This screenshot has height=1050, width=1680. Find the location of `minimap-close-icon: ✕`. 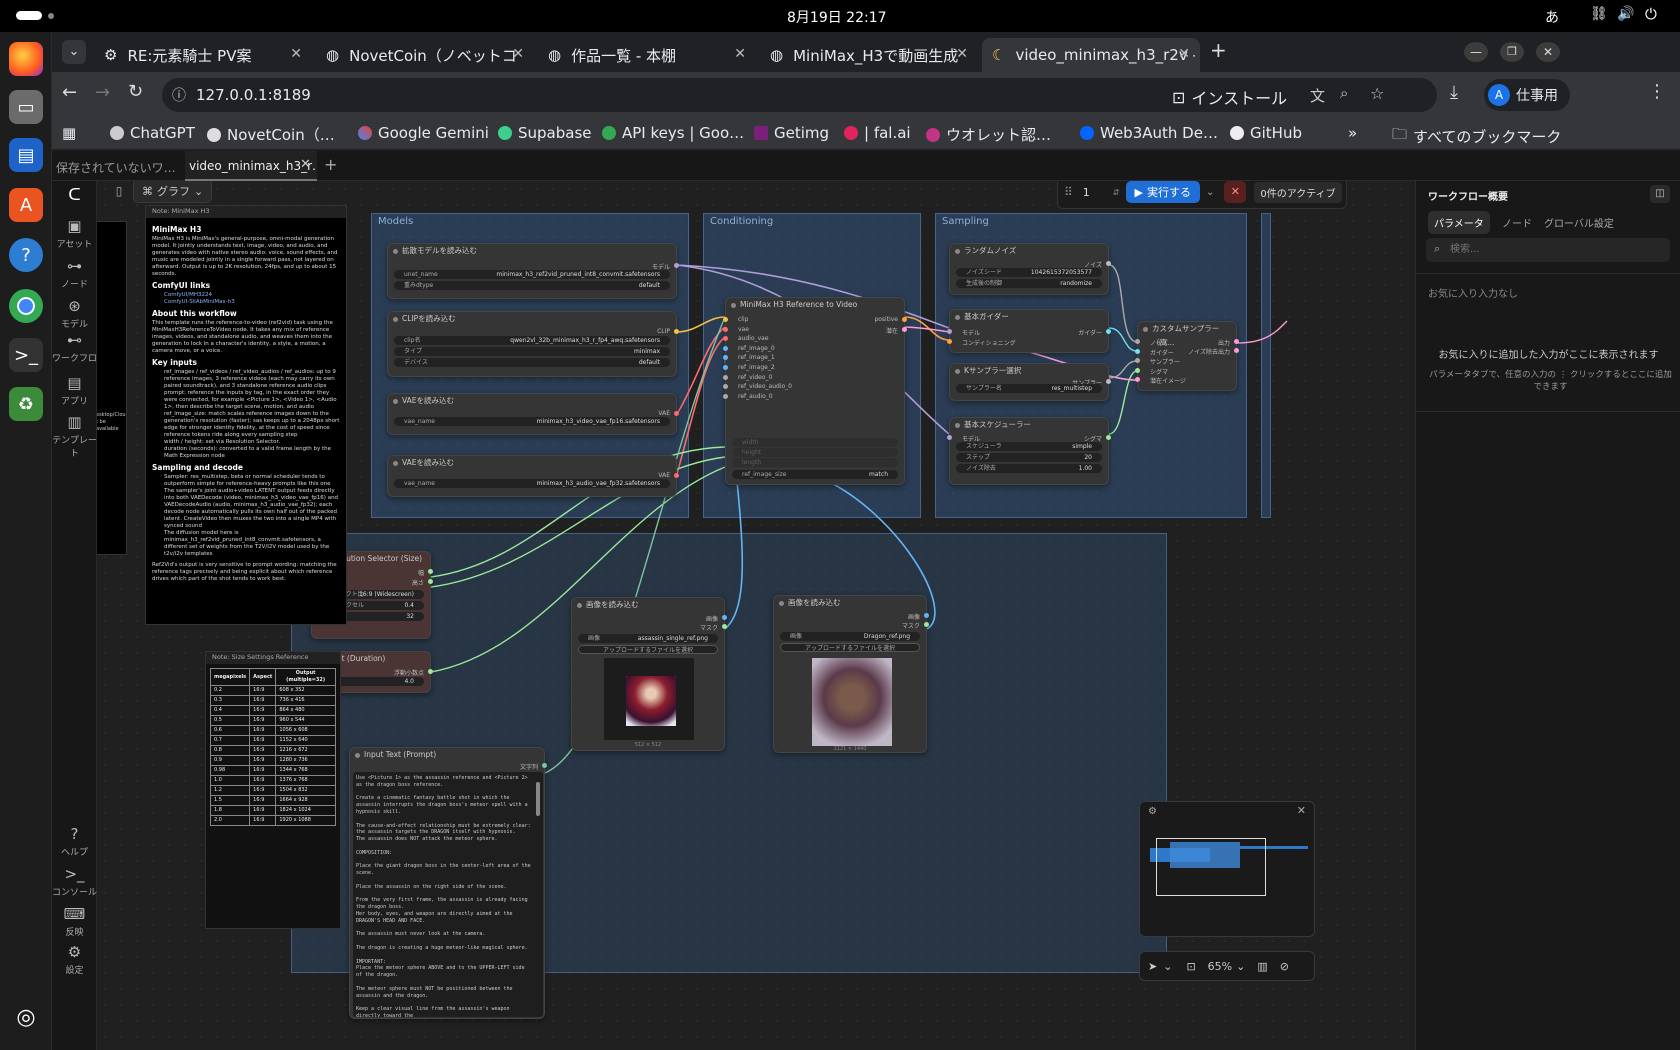

minimap-close-icon: ✕ is located at coordinates (1301, 810).